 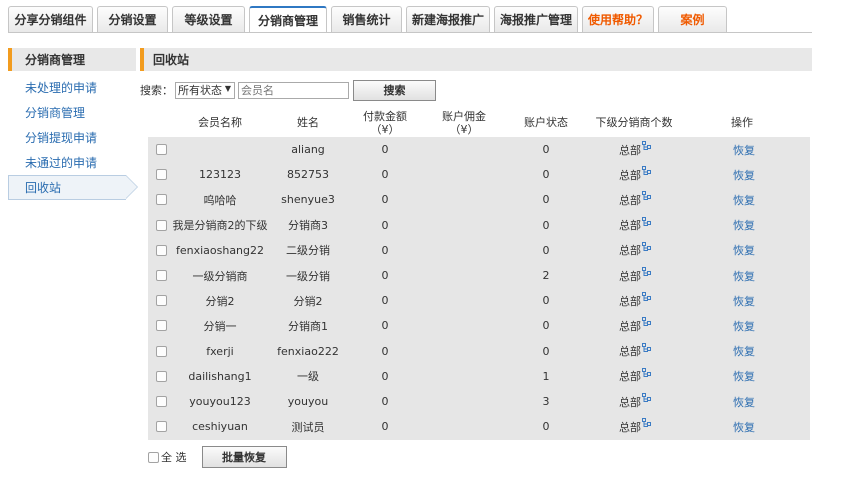 I want to click on select-all-label: 全 选, so click(x=174, y=457).